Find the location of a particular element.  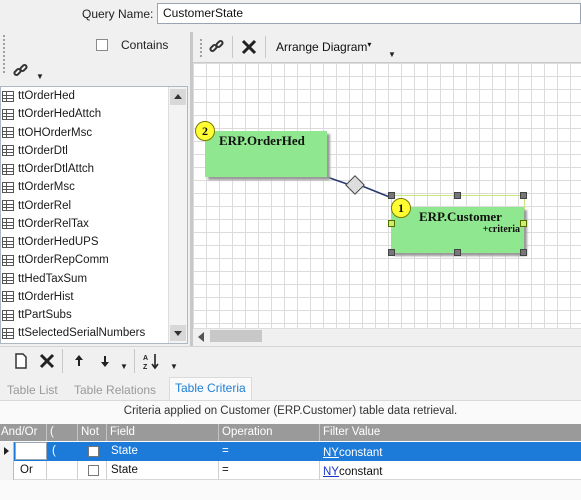

contains-label: Contains is located at coordinates (145, 45).